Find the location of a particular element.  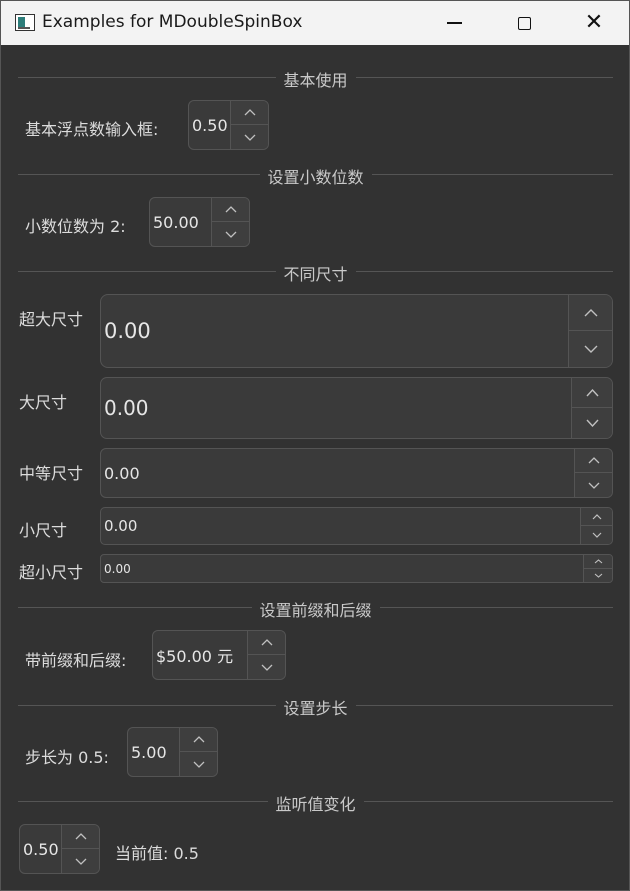

section-title: 监听值变化 is located at coordinates (315, 803).